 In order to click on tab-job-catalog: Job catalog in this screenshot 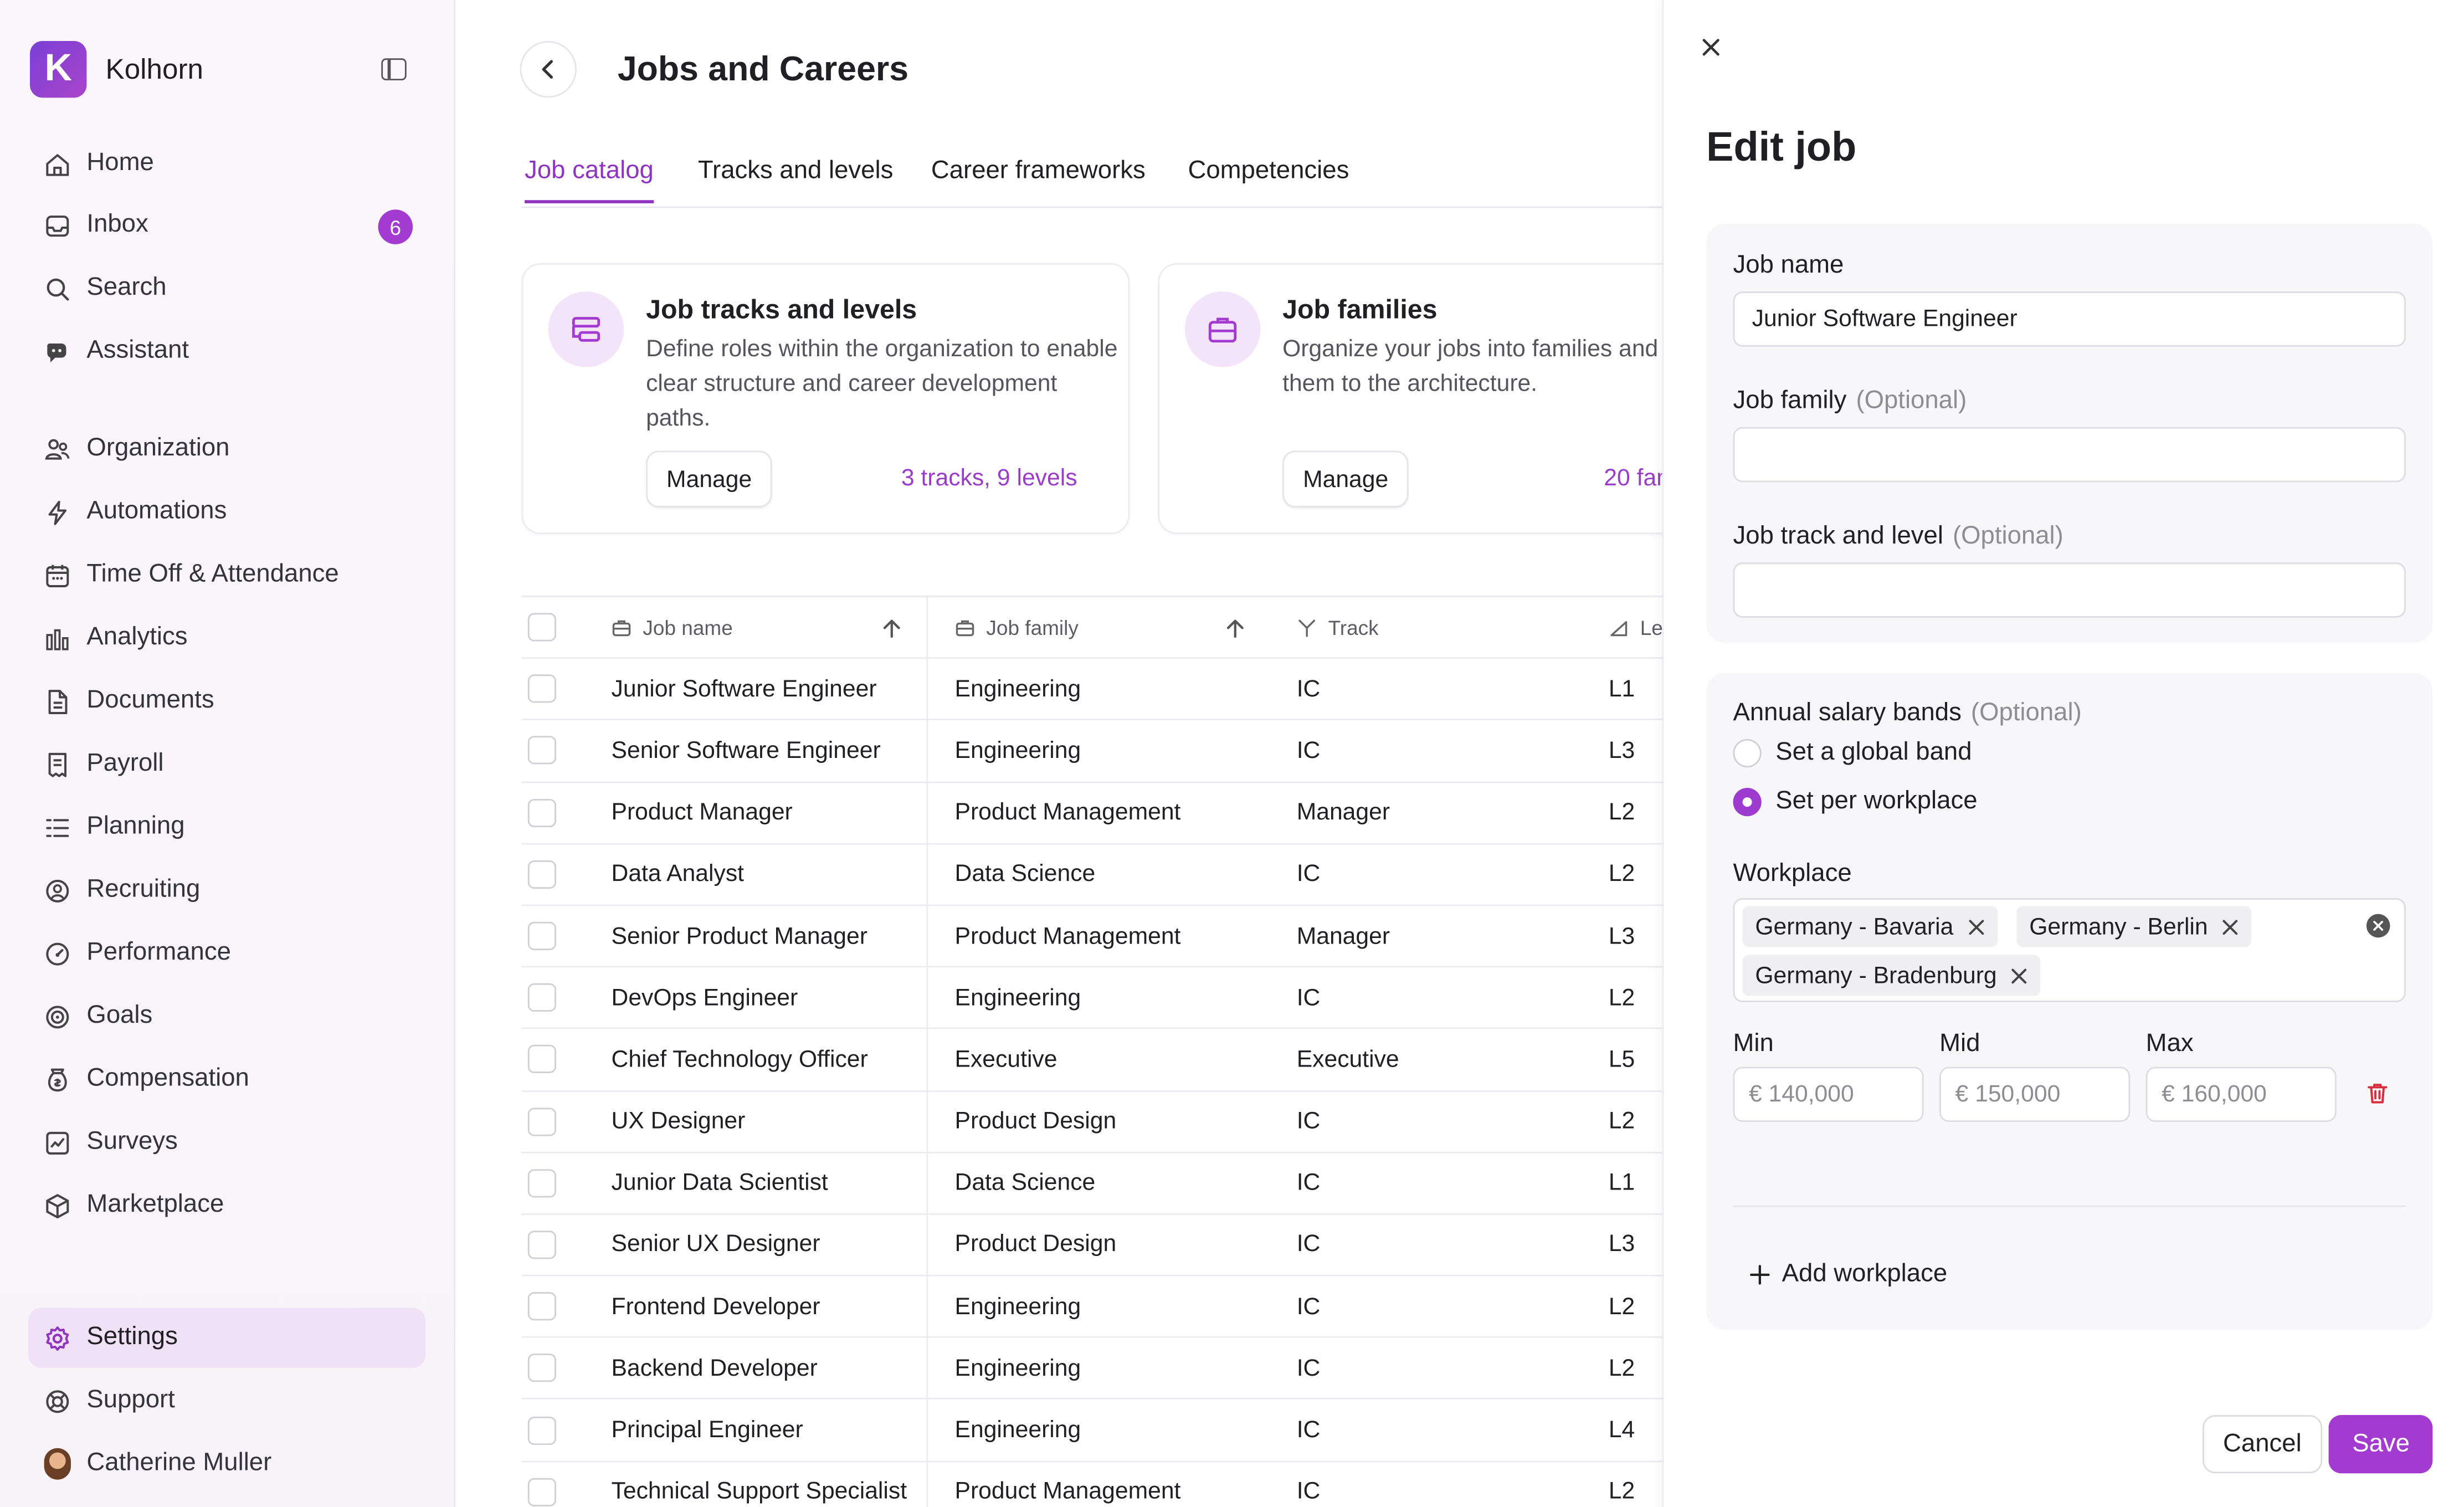, I will do `click(589, 180)`.